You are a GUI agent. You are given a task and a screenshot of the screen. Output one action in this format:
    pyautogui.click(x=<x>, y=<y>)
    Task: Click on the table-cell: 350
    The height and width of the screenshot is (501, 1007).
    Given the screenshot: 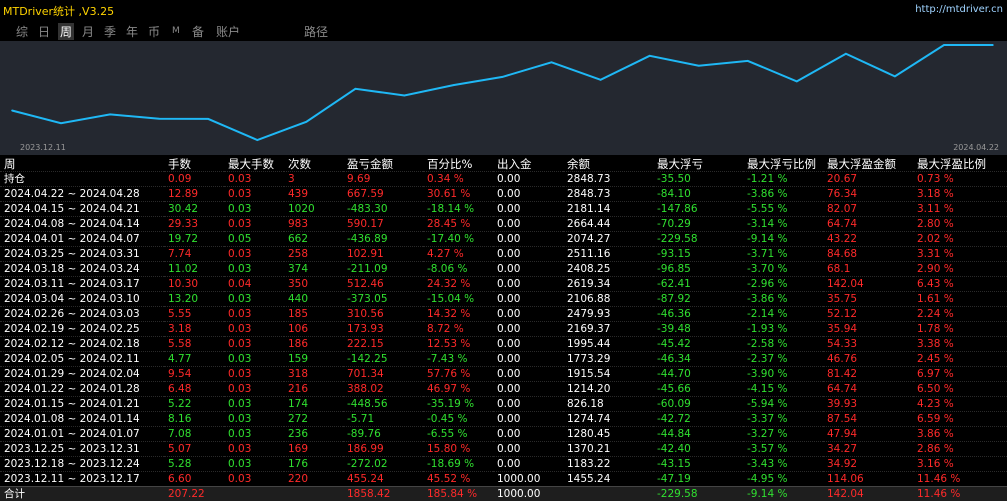 What is the action you would take?
    pyautogui.click(x=313, y=284)
    